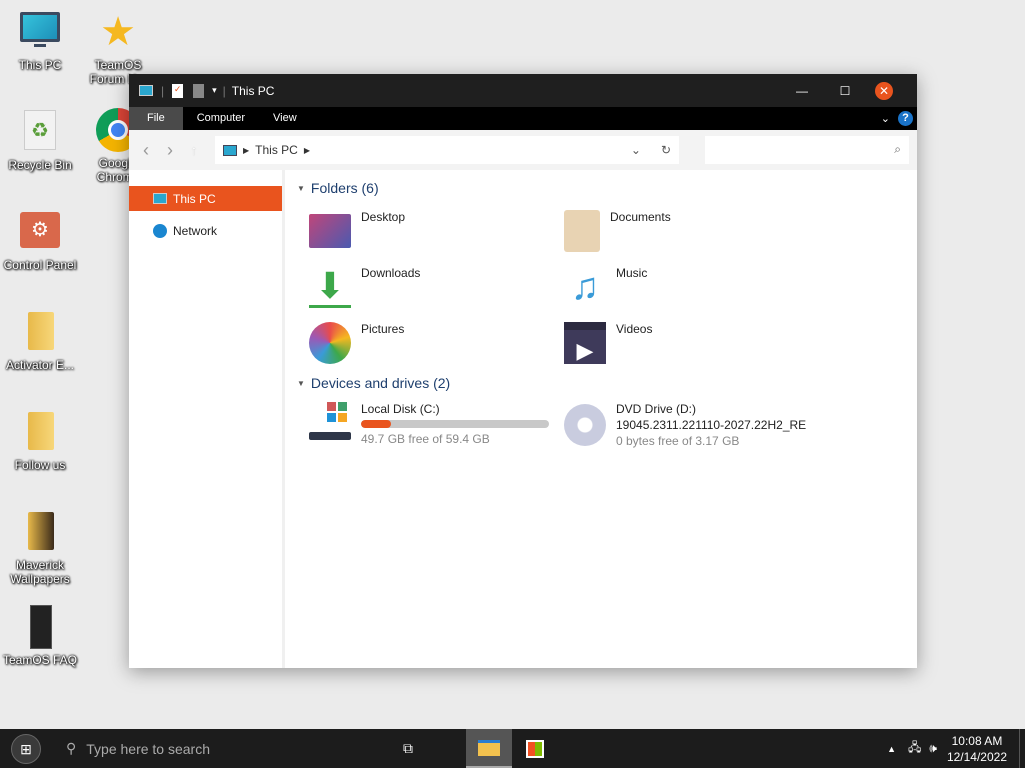  What do you see at coordinates (330, 231) in the screenshot?
I see `desktop-folder-icon` at bounding box center [330, 231].